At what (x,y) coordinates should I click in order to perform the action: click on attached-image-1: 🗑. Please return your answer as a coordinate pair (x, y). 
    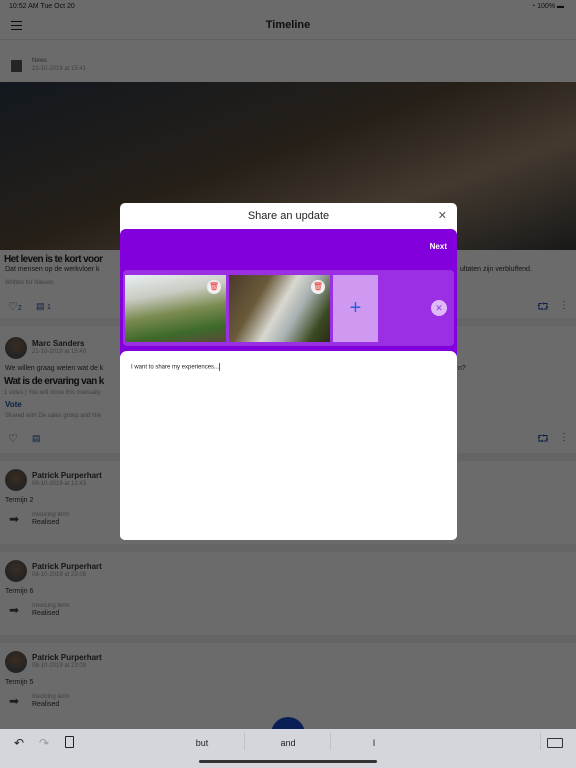
    Looking at the image, I should click on (175, 308).